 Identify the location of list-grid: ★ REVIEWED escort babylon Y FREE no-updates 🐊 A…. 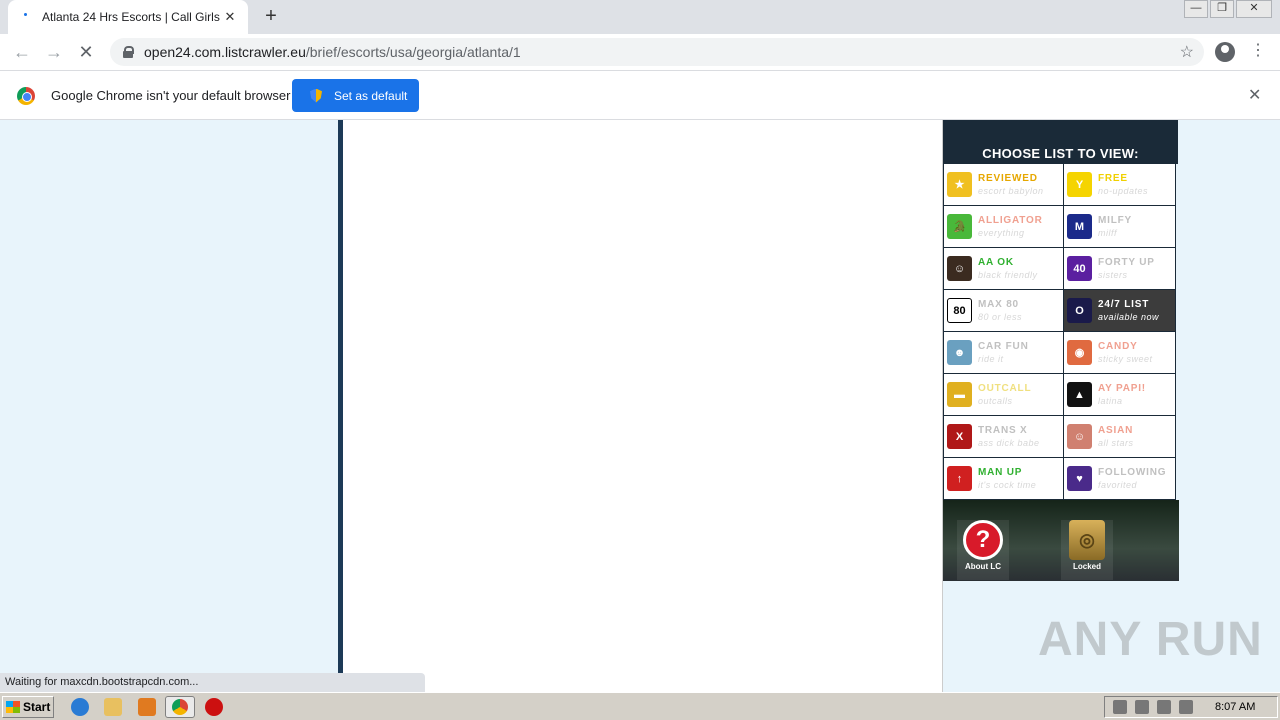
(1060, 332).